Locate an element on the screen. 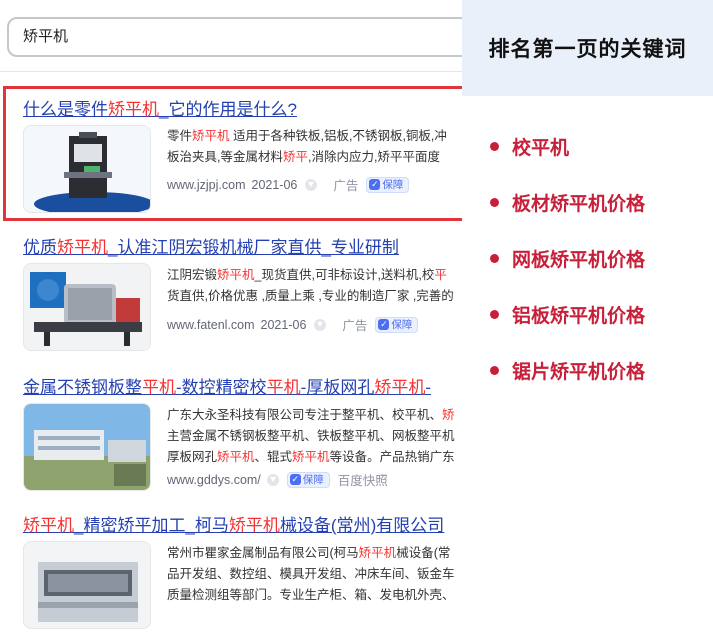 Image resolution: width=713 pixels, height=637 pixels. result-meta: www.gddys.com/ ✓ 保障 百度快照 is located at coordinates (277, 479).